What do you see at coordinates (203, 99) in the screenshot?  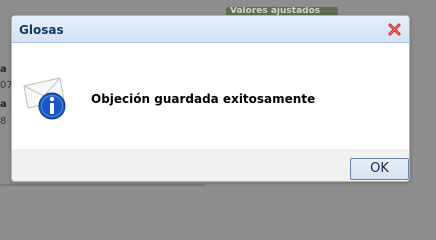 I see `dialog-message: Objeción guardada exitosamente` at bounding box center [203, 99].